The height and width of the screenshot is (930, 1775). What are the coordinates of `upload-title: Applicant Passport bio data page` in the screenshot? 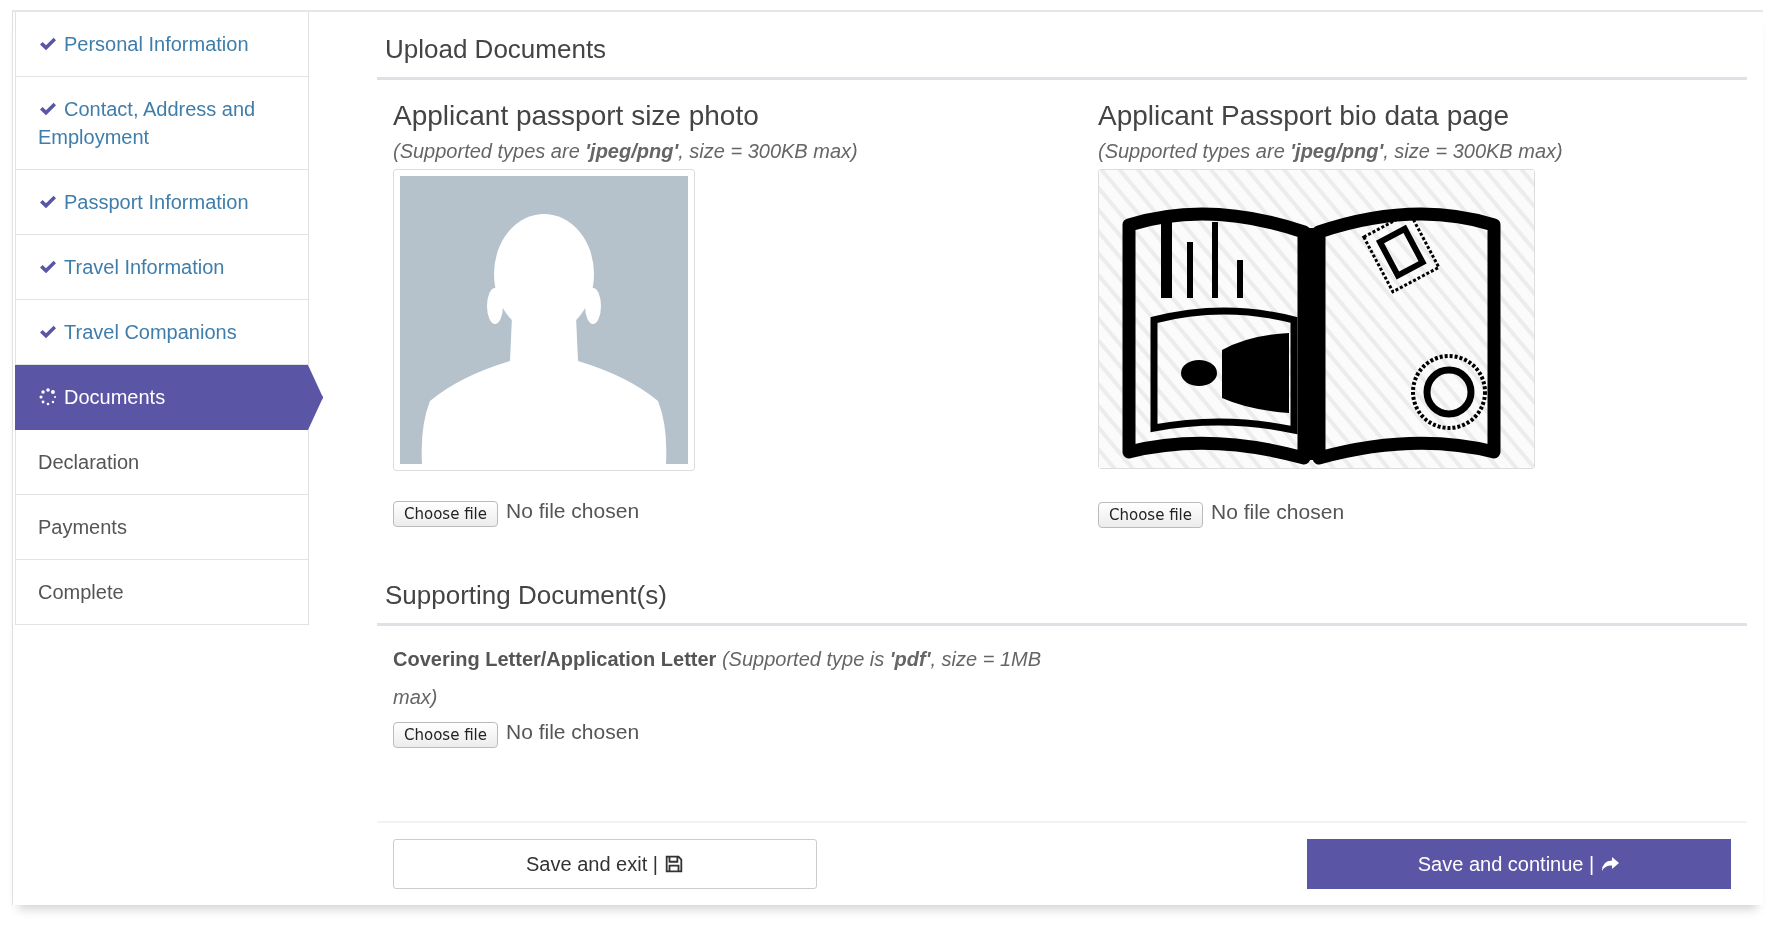 It's located at (1304, 116).